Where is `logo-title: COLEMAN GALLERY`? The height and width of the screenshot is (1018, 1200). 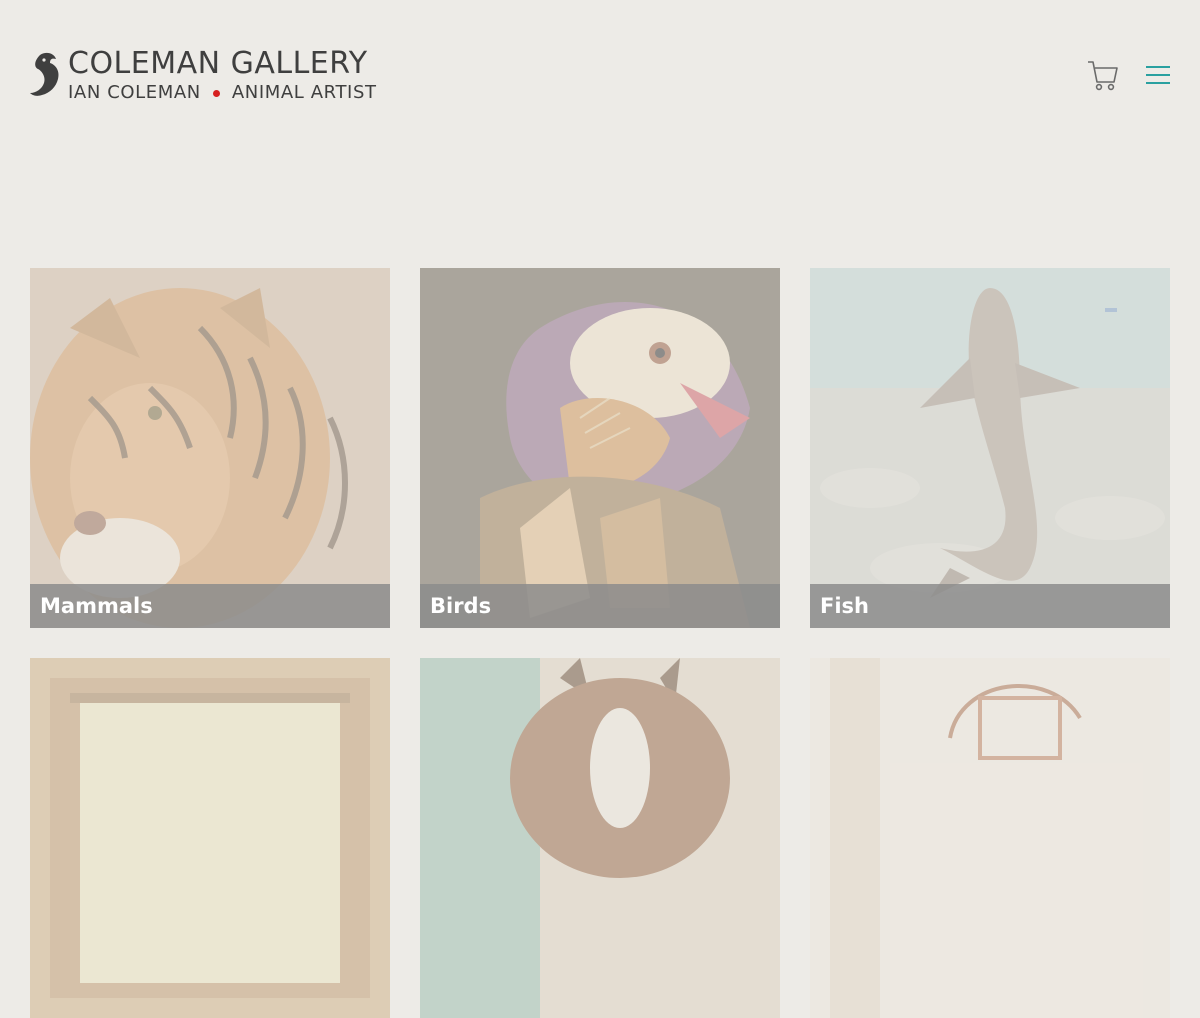
logo-title: COLEMAN GALLERY is located at coordinates (218, 63).